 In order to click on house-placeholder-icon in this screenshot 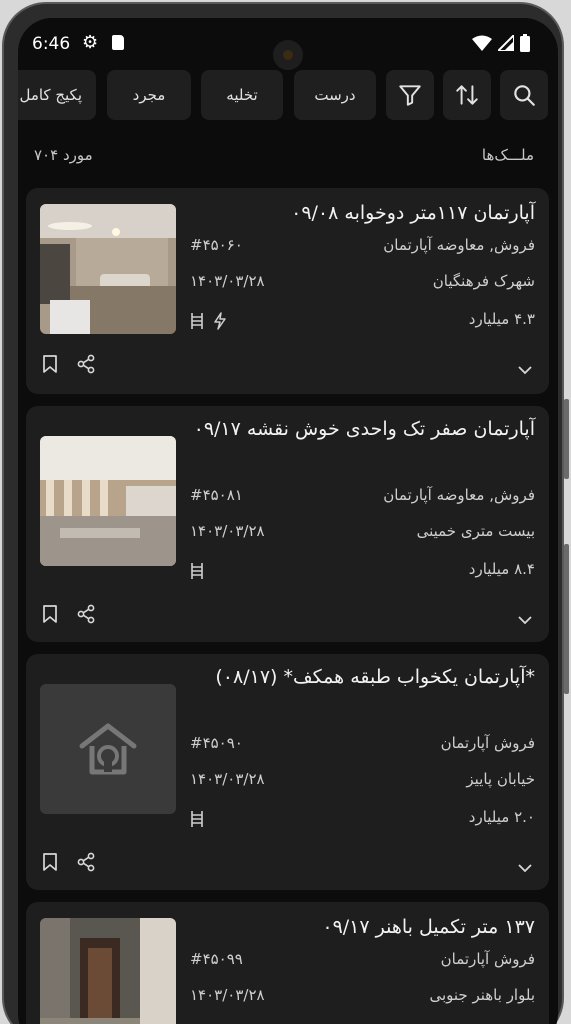, I will do `click(108, 749)`.